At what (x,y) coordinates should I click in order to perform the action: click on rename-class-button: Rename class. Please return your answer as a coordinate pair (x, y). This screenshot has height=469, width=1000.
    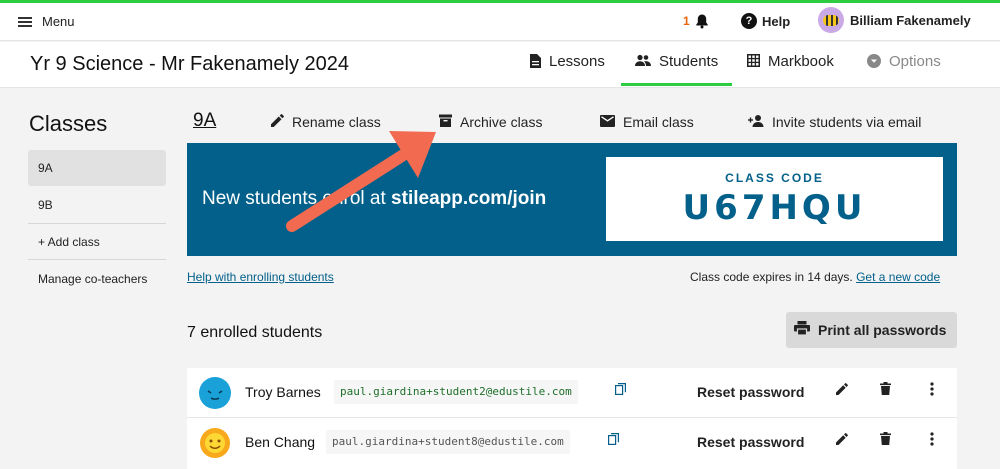
    Looking at the image, I should click on (326, 122).